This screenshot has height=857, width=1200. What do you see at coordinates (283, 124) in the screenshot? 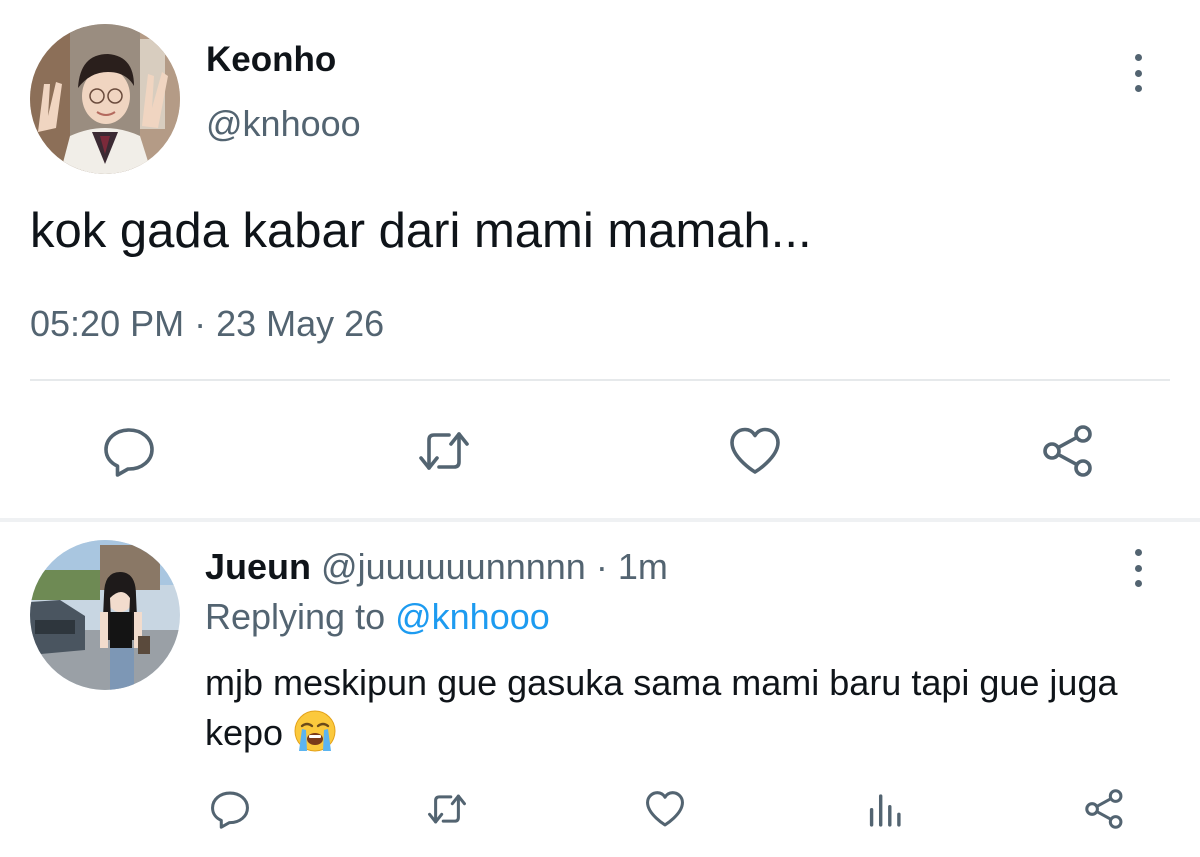
I see `user-handle: @knhooo` at bounding box center [283, 124].